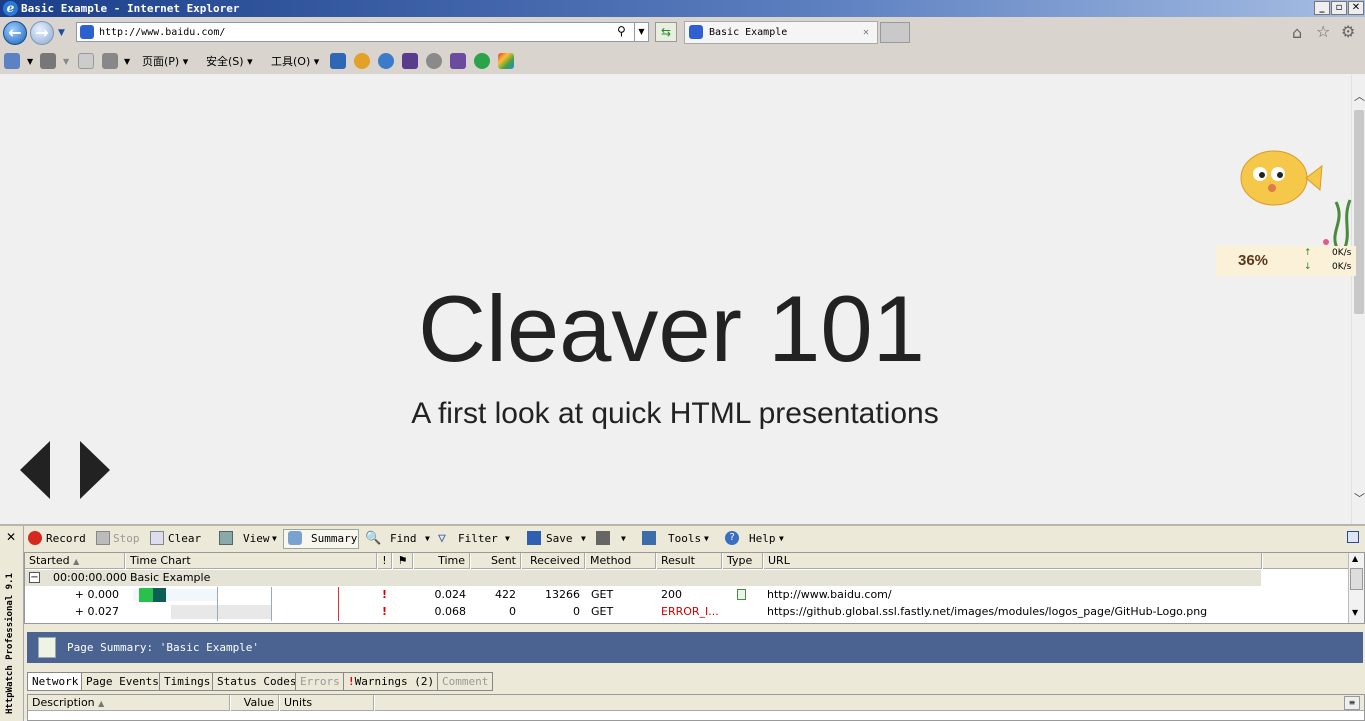  I want to click on addon-nb-icon, so click(458, 61).